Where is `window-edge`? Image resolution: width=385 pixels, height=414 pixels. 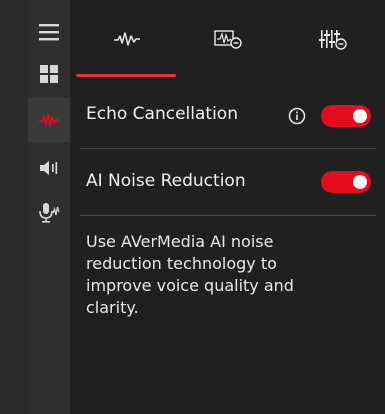
window-edge is located at coordinates (14, 207).